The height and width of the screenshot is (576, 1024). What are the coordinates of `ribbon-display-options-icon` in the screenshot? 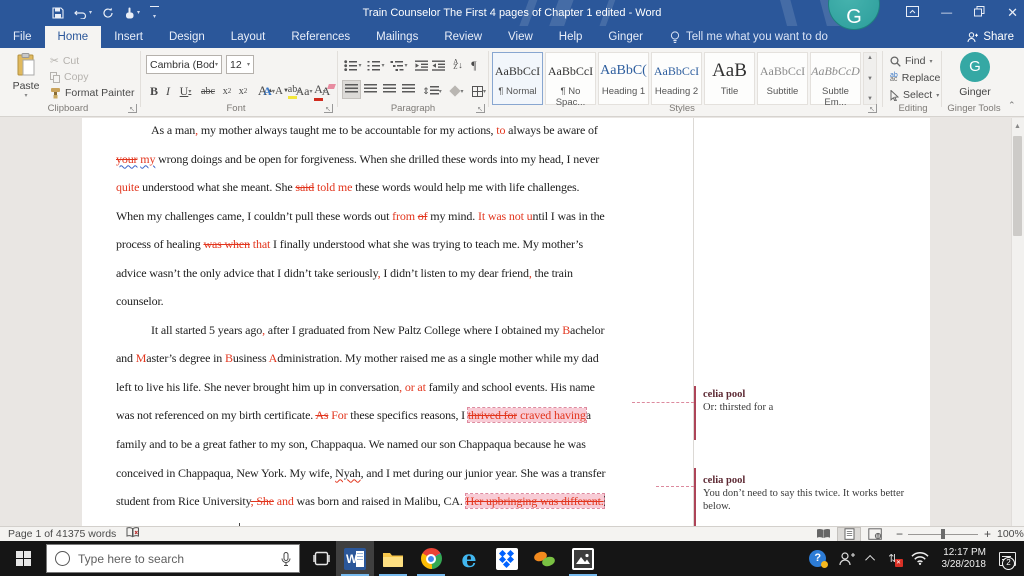 It's located at (913, 13).